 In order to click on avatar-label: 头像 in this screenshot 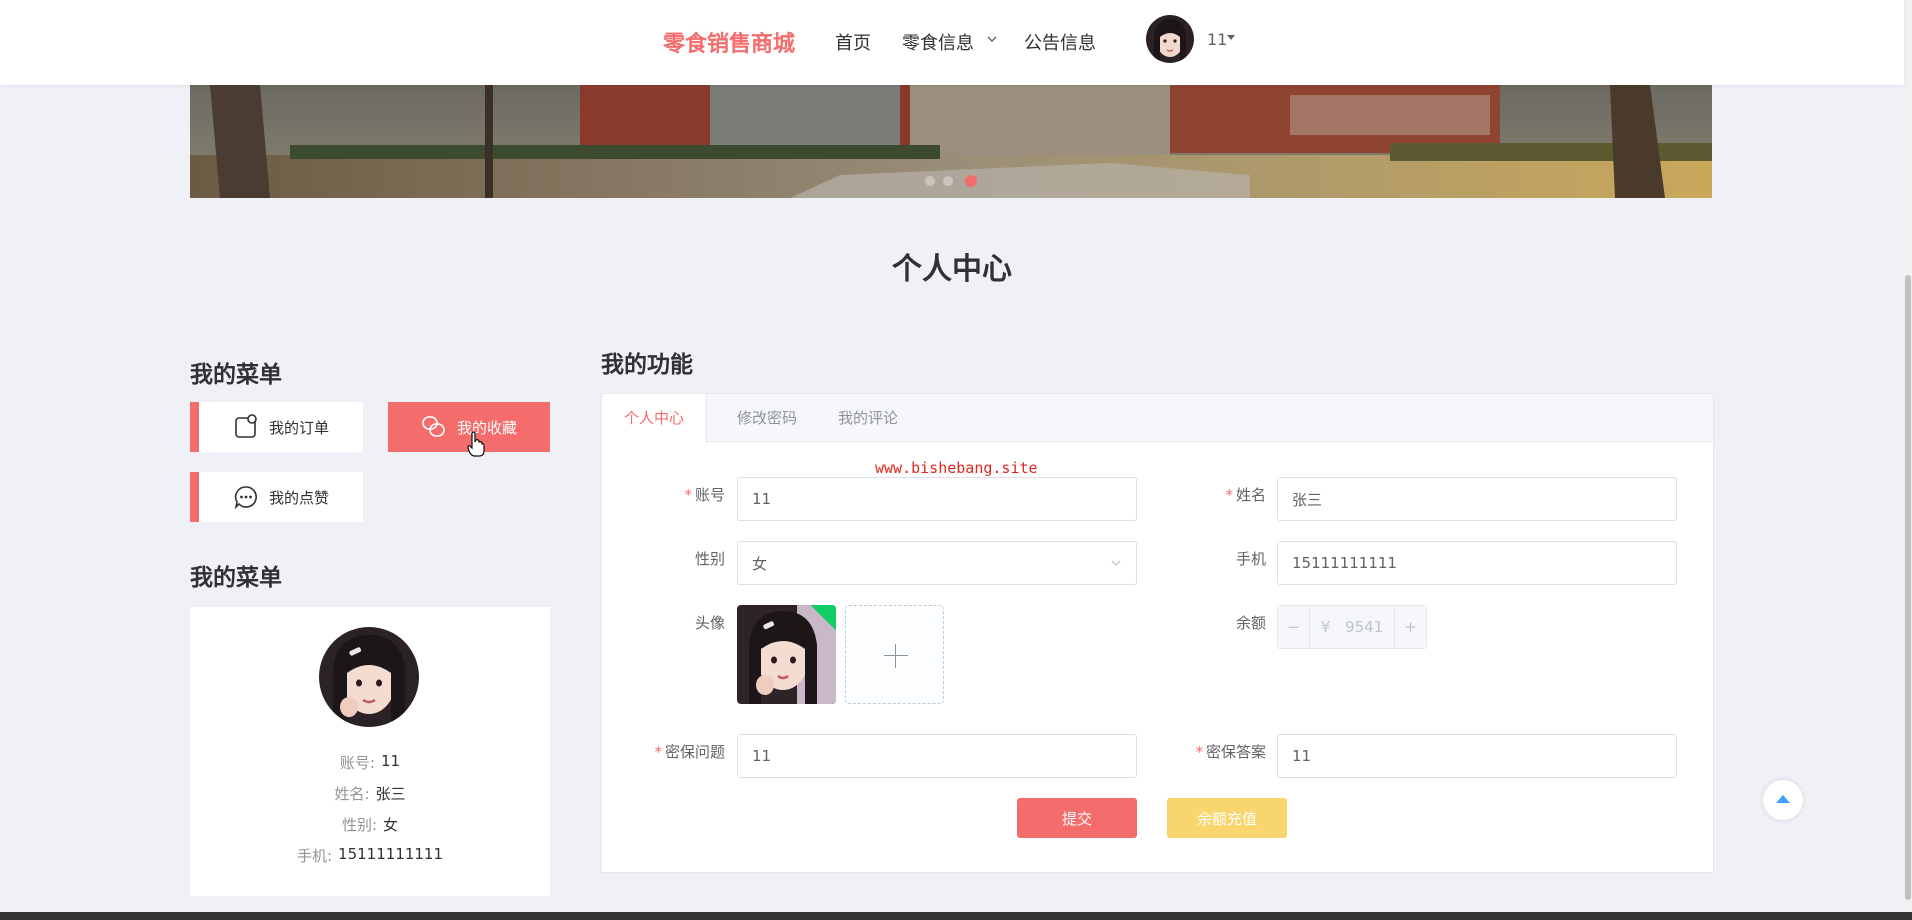, I will do `click(680, 622)`.